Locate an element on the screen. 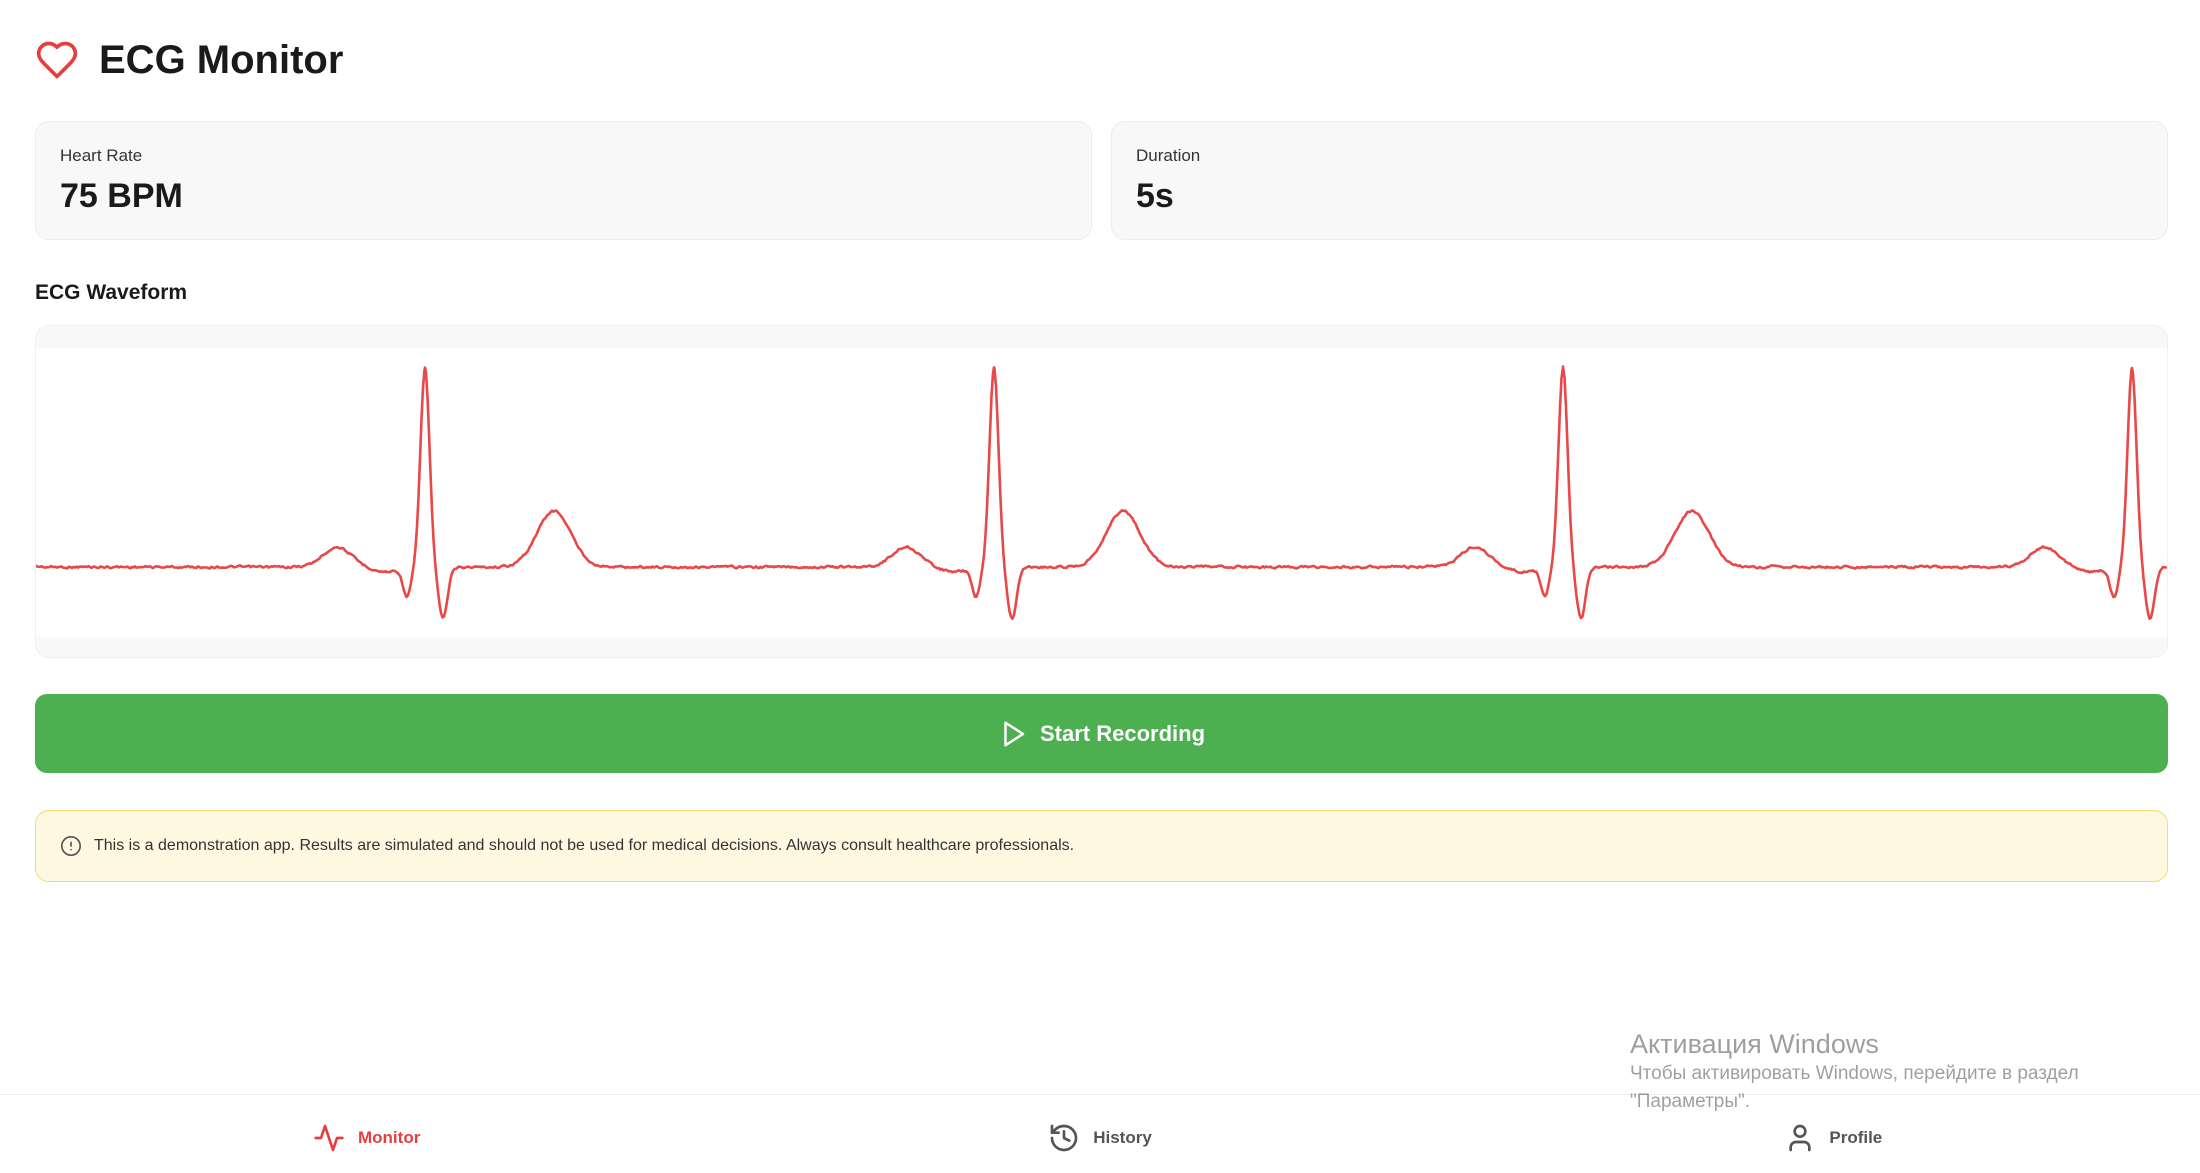 The width and height of the screenshot is (2200, 1173). duration-label: Duration is located at coordinates (1168, 155).